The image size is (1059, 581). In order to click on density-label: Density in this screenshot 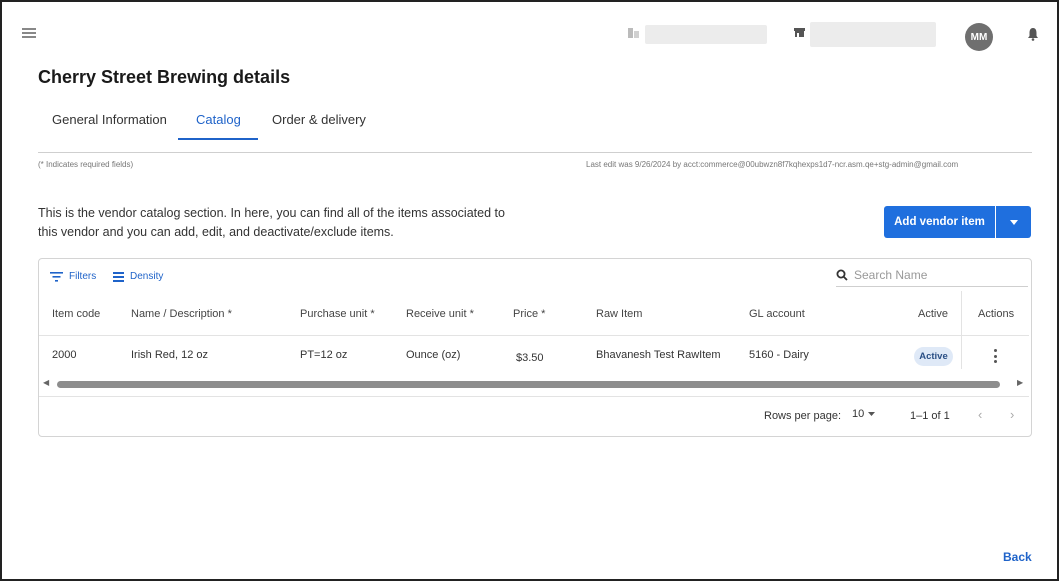, I will do `click(147, 276)`.